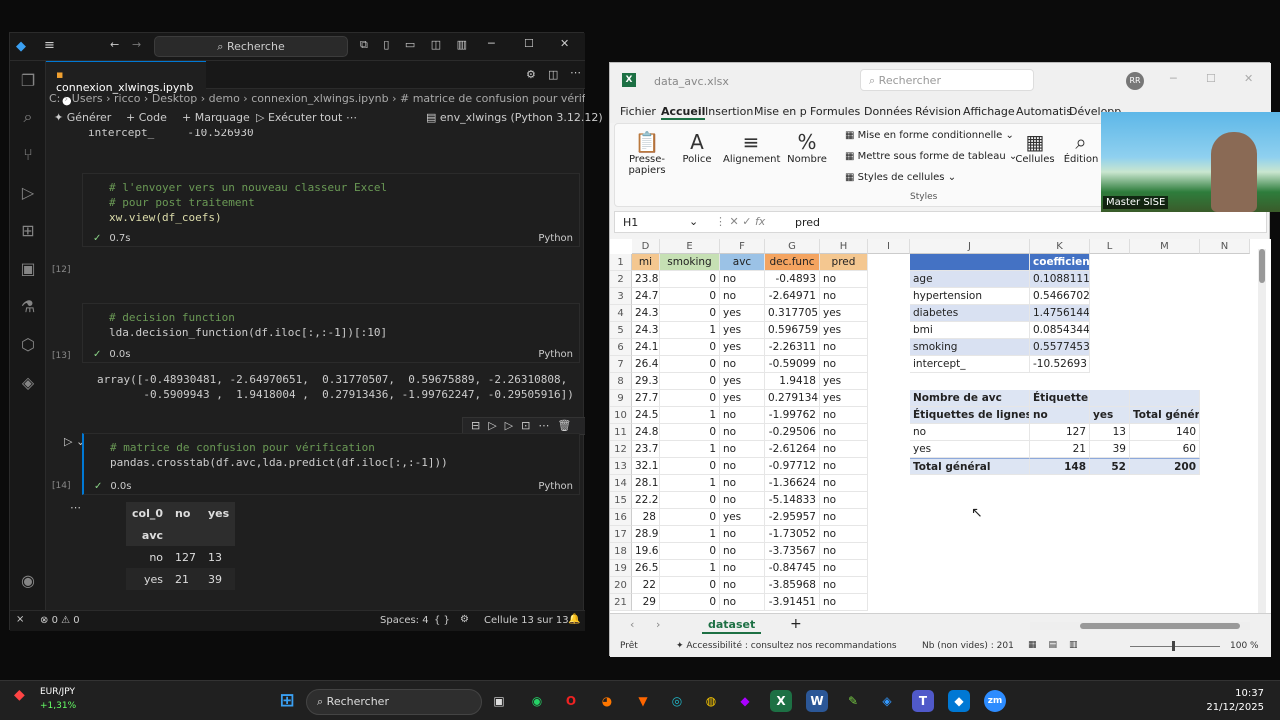 The height and width of the screenshot is (720, 1280). What do you see at coordinates (792, 279) in the screenshot?
I see `data-cell: -0.4893` at bounding box center [792, 279].